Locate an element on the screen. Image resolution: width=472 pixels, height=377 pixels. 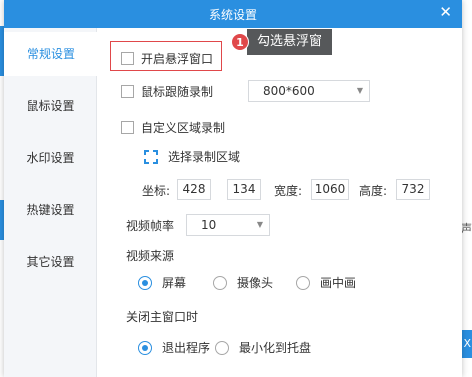
follow-mouse-checkbox is located at coordinates (127, 91).